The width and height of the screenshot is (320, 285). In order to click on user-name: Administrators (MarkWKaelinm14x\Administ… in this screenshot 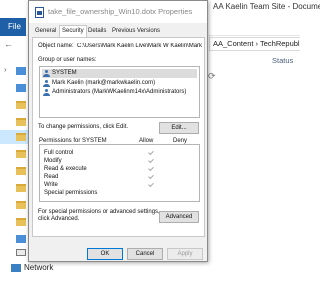, I will do `click(119, 92)`.